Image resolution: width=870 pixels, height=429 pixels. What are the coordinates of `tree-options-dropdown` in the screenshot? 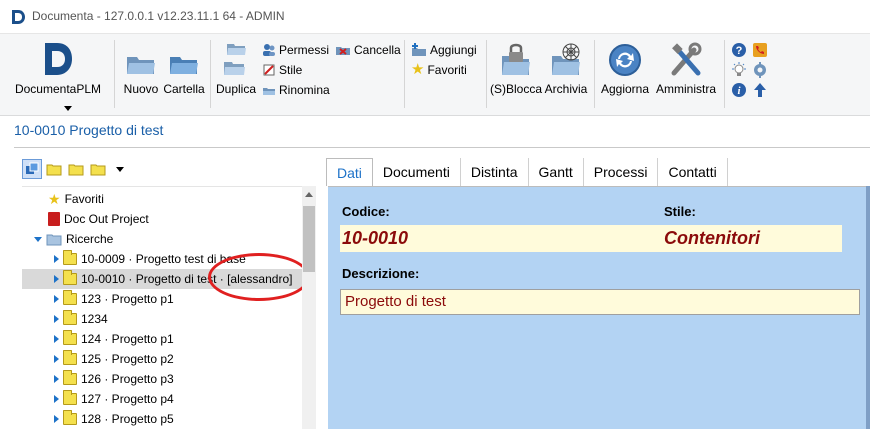 It's located at (120, 169).